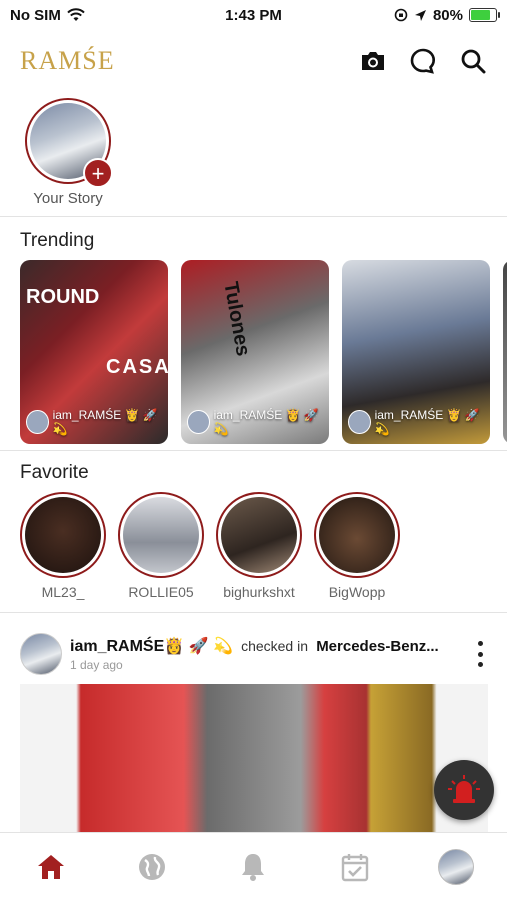 Image resolution: width=507 pixels, height=900 pixels. Describe the element at coordinates (35, 15) in the screenshot. I see `carrier-label: No SIM` at that location.